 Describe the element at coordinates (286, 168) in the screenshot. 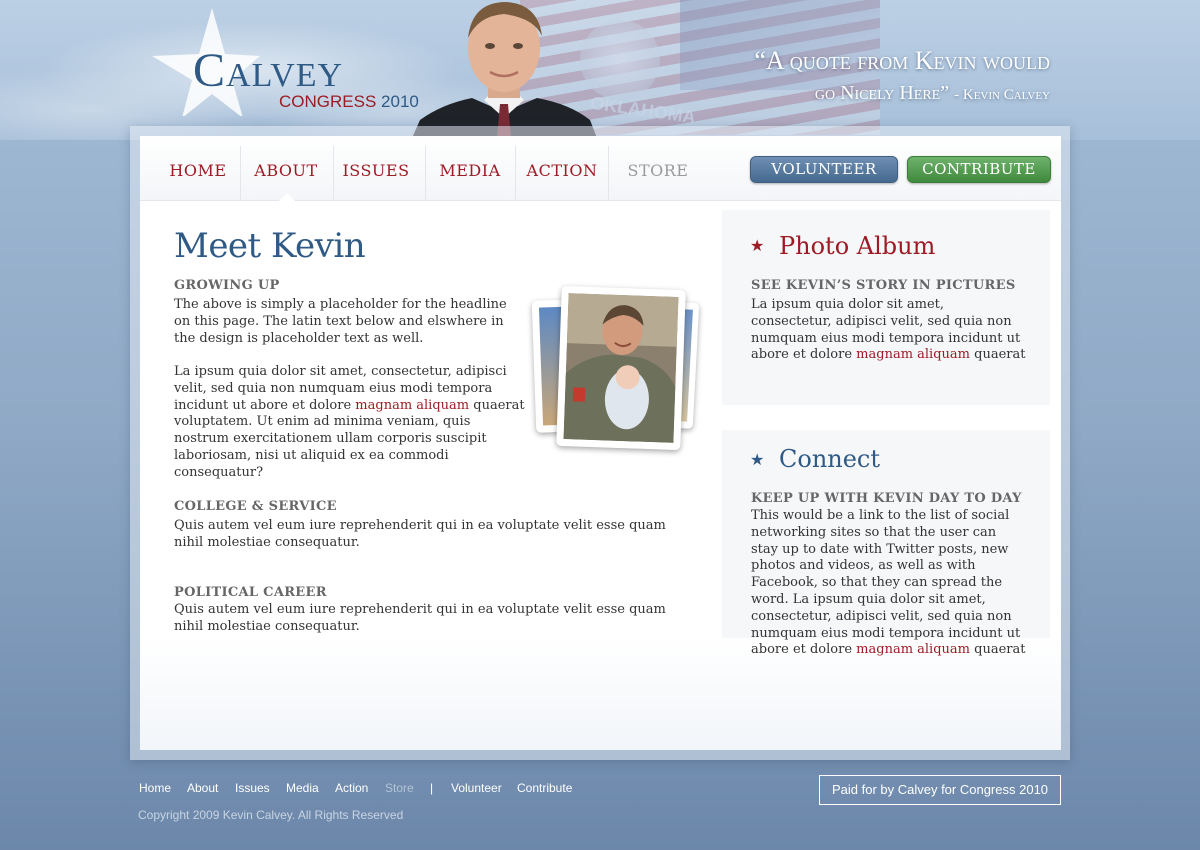

I see `nav-about: ABOUT` at that location.